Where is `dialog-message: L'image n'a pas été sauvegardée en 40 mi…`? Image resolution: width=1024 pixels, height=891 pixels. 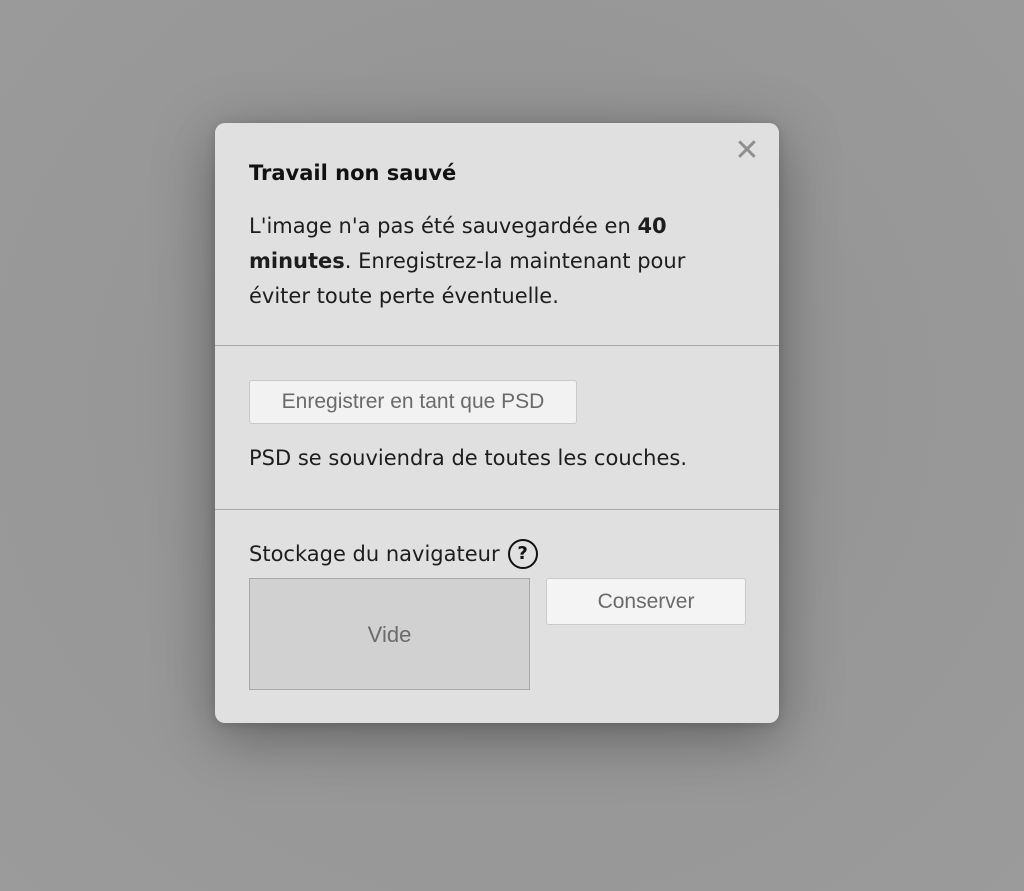
dialog-message: L'image n'a pas été sauvegardée en 40 mi… is located at coordinates (494, 261).